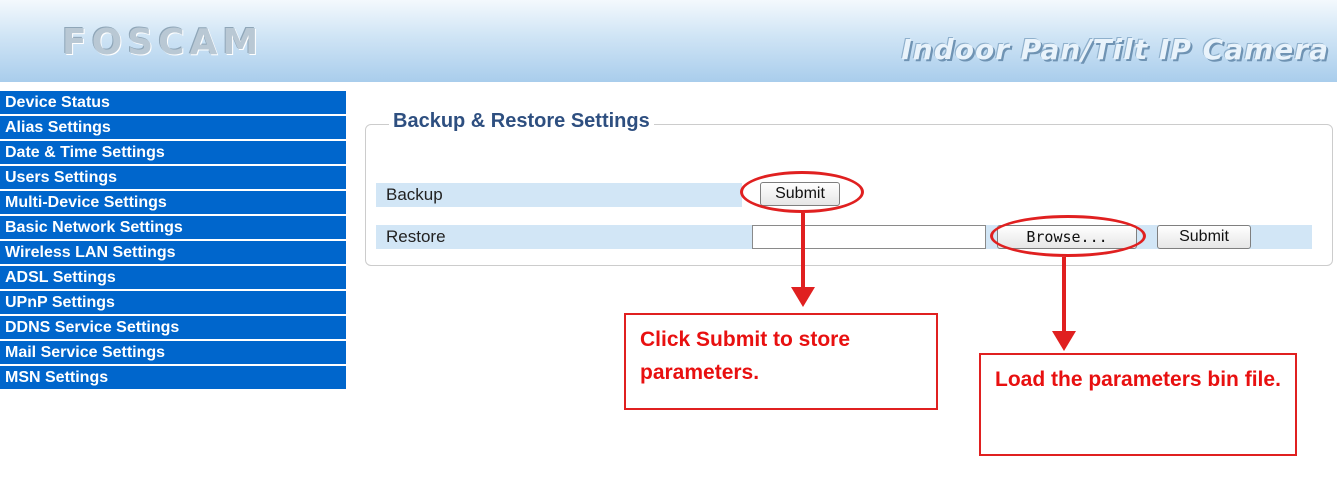 The width and height of the screenshot is (1337, 482). Describe the element at coordinates (1138, 404) in the screenshot. I see `callout-restore-note: Load the parameters bin file.` at that location.